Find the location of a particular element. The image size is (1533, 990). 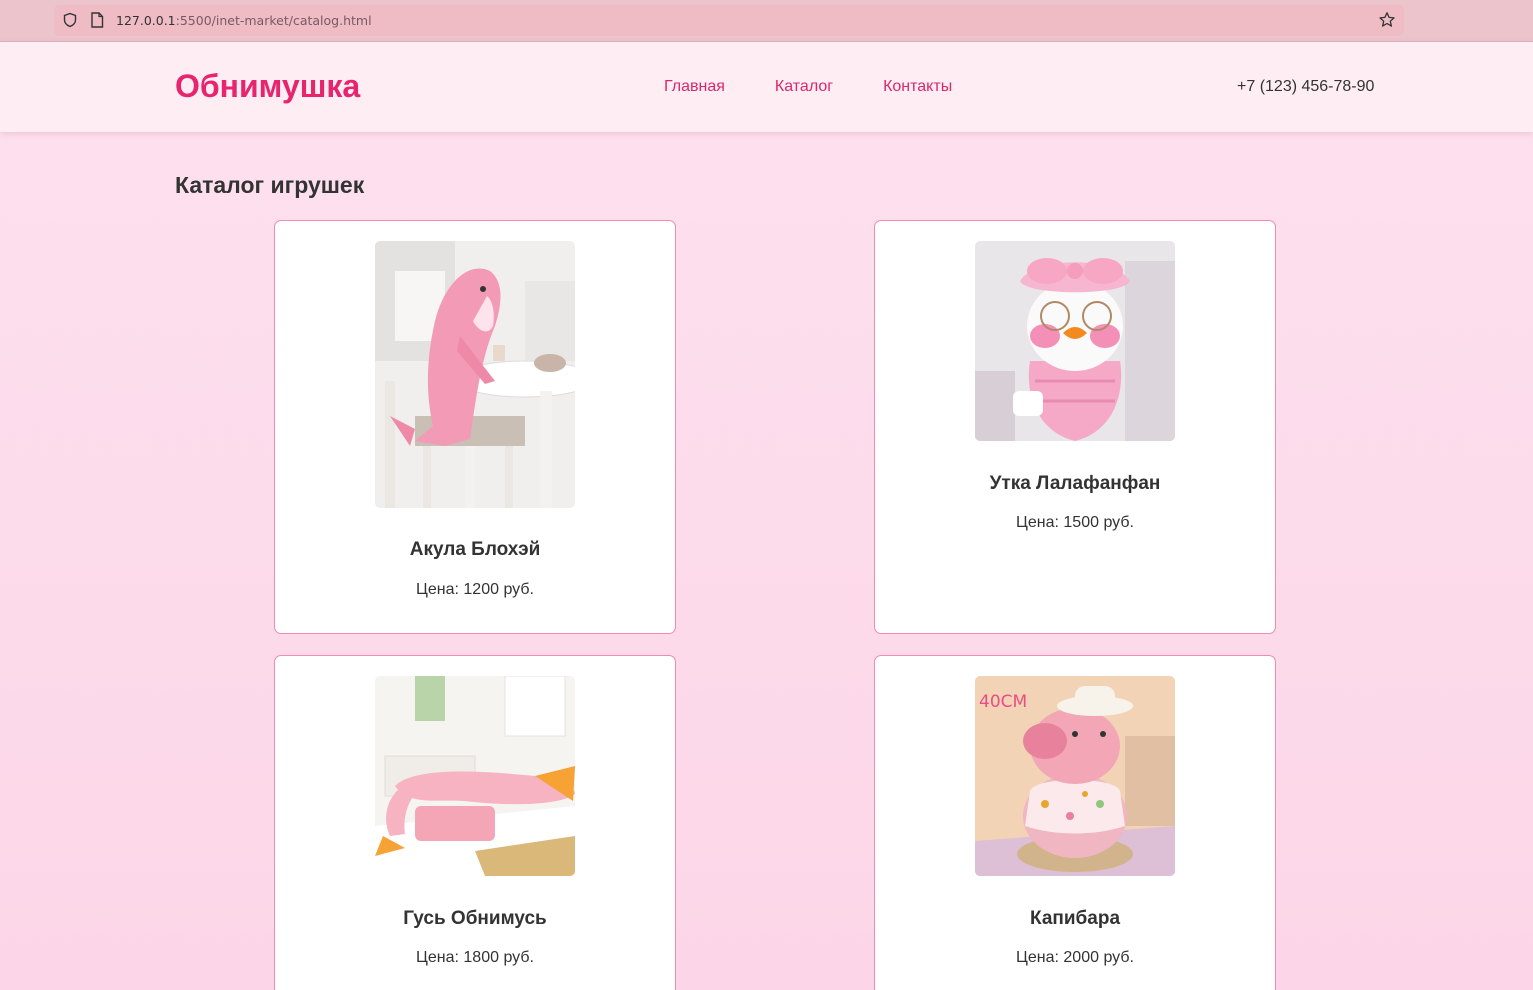

nav-link-contacts: Контакты is located at coordinates (917, 87).